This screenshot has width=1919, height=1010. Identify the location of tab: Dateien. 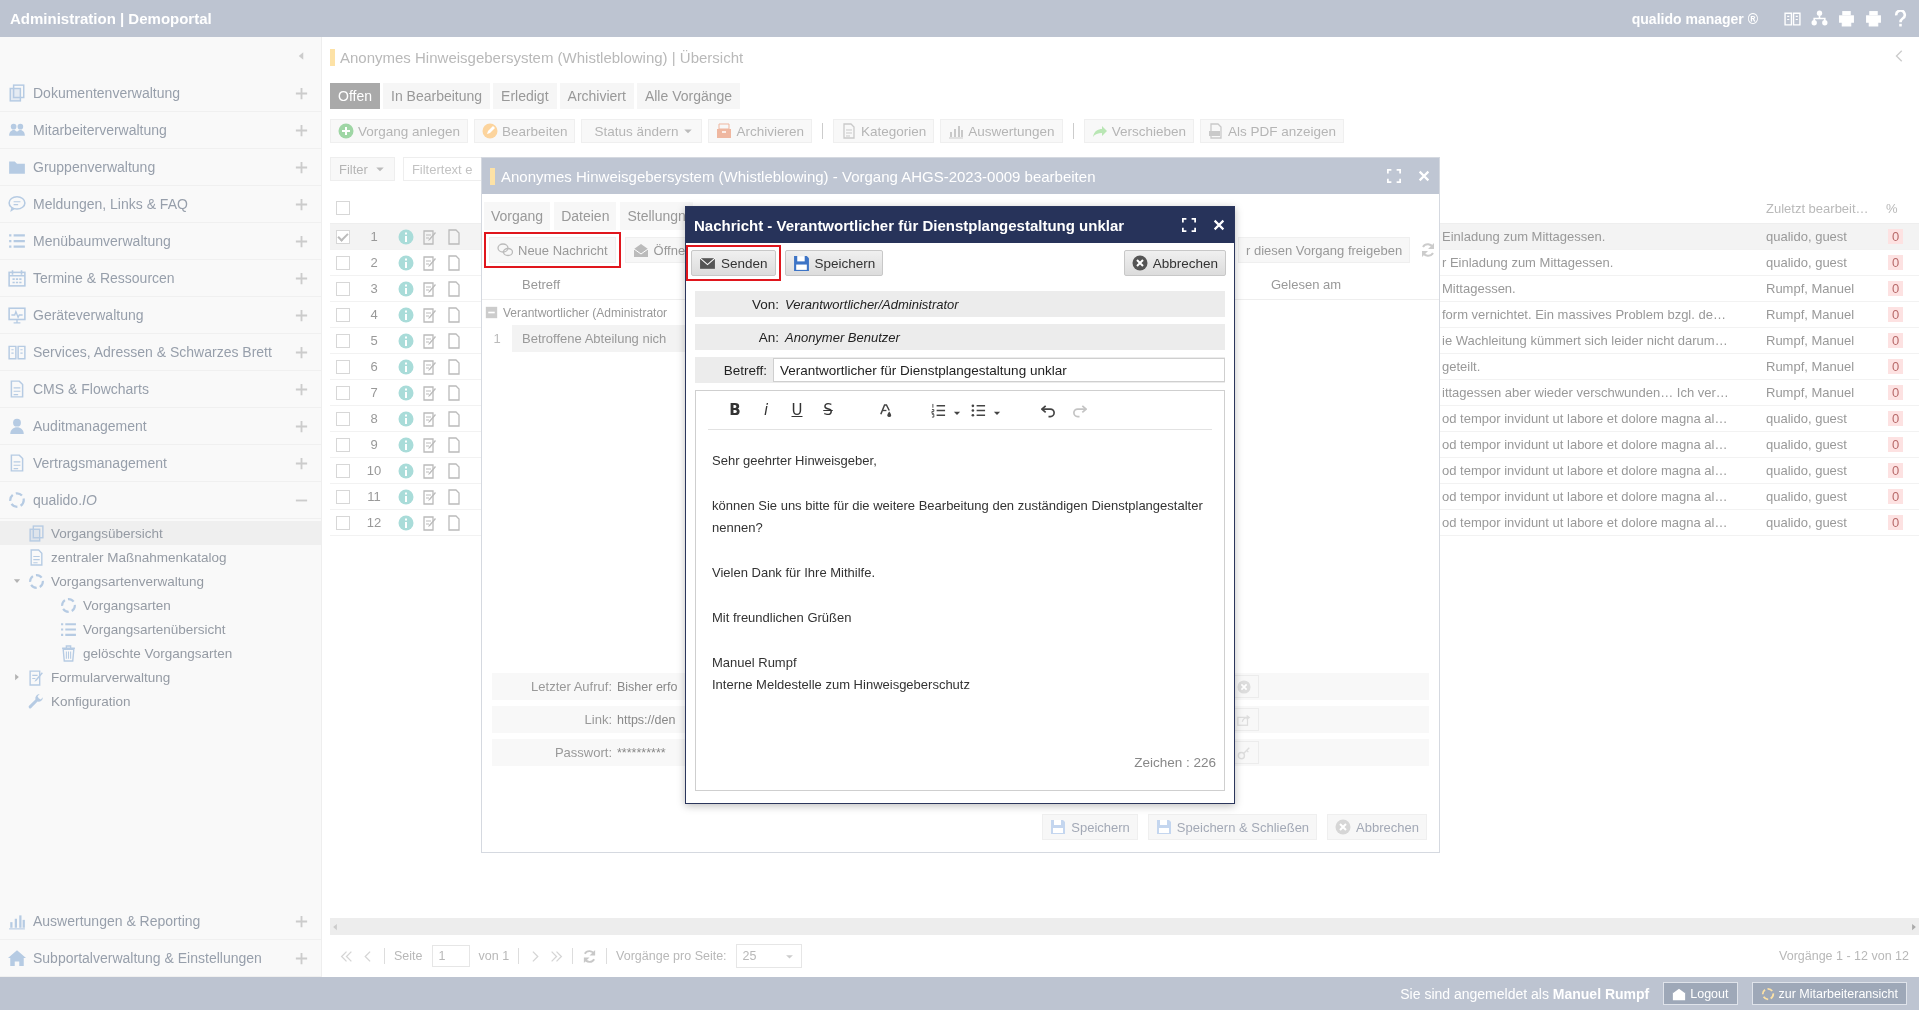
(585, 216).